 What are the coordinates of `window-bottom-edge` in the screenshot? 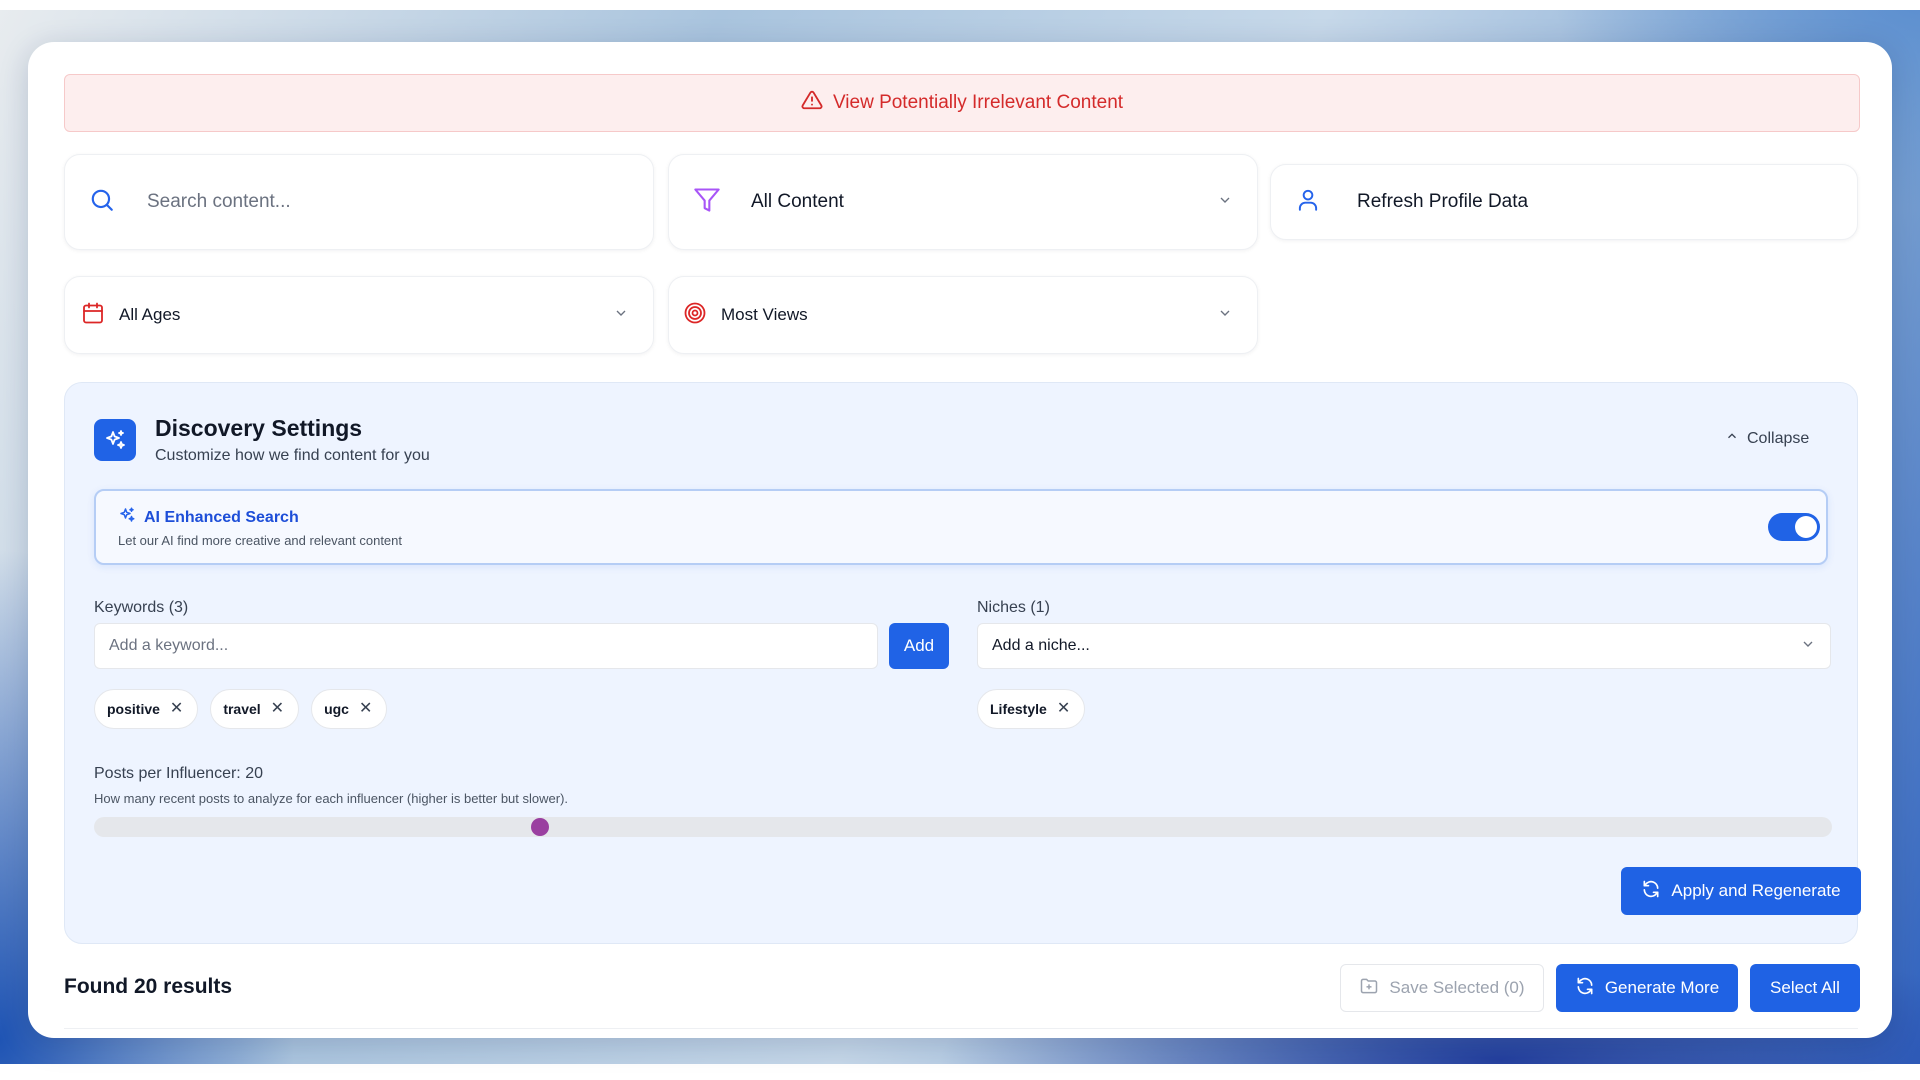 It's located at (960, 1072).